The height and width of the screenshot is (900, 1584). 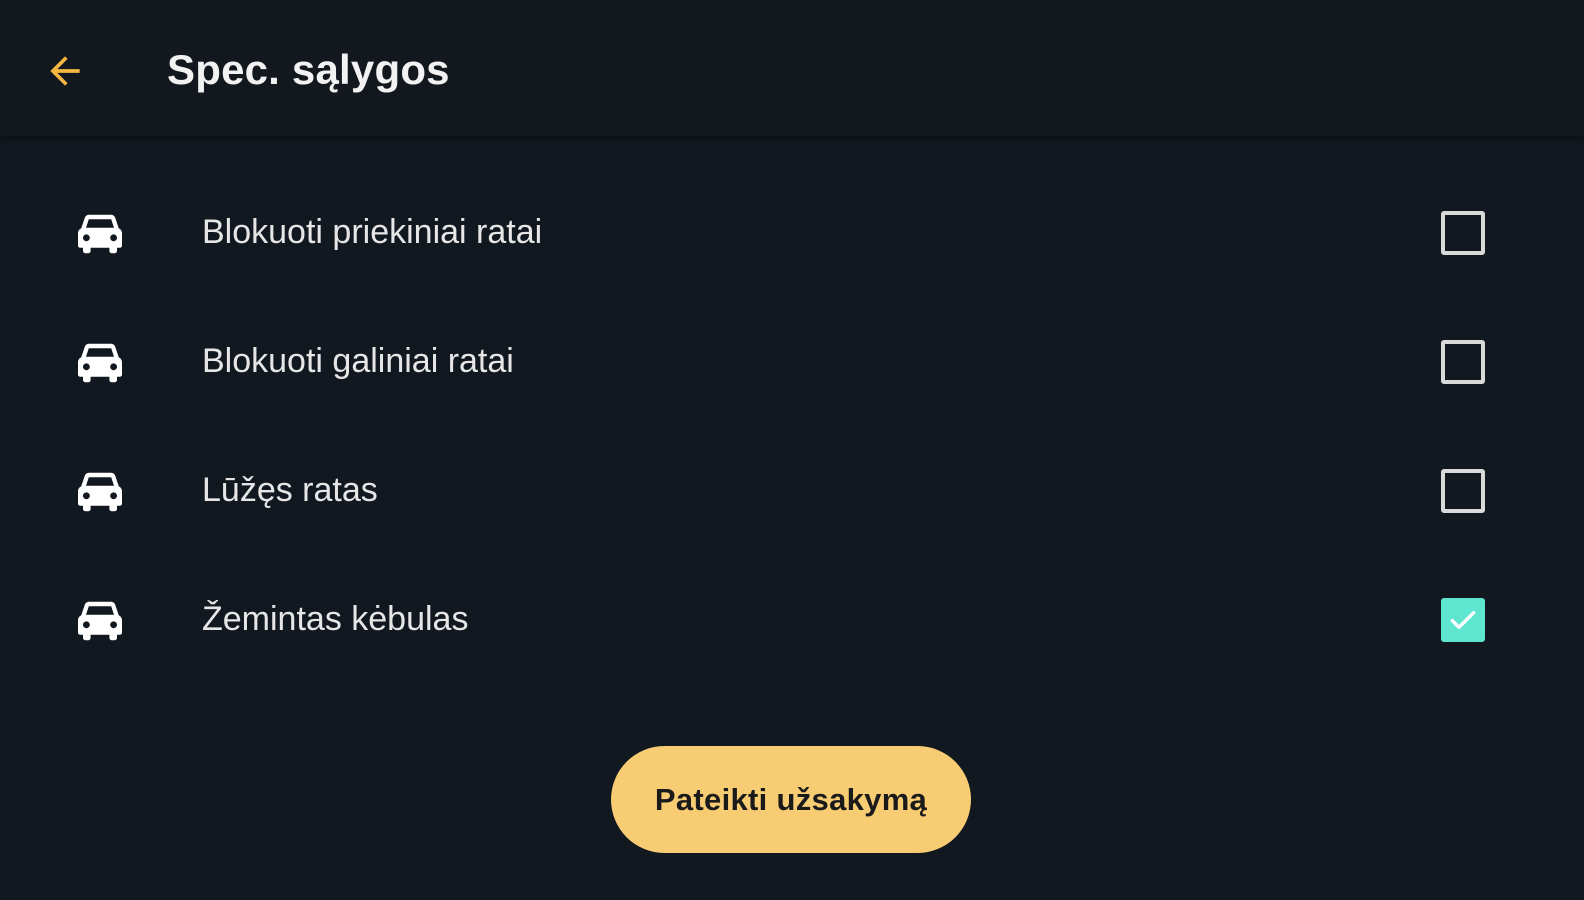 I want to click on check-icon, so click(x=1463, y=620).